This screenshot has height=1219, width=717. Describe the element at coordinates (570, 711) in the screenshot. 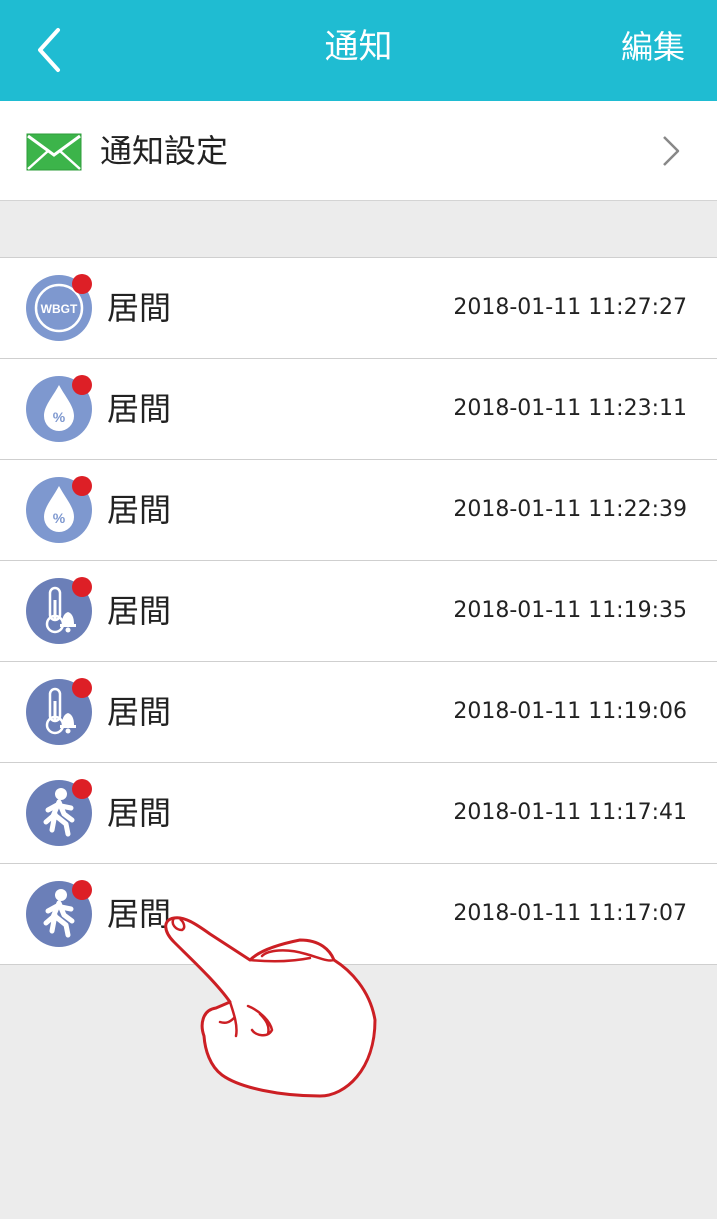

I see `notification-time: 2018-01-11 11:19:06` at that location.